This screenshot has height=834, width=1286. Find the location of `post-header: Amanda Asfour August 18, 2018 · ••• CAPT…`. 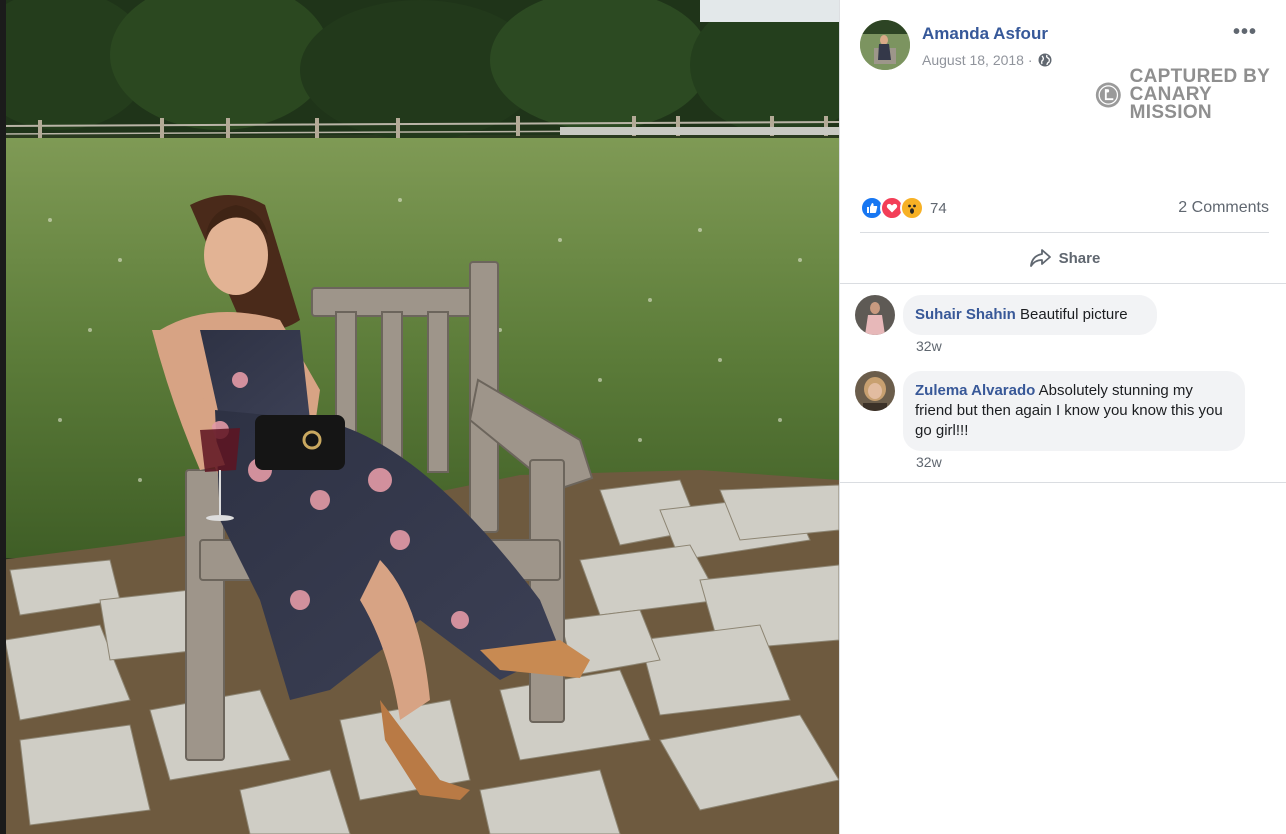

post-header: Amanda Asfour August 18, 2018 · ••• CAPT… is located at coordinates (1065, 71).